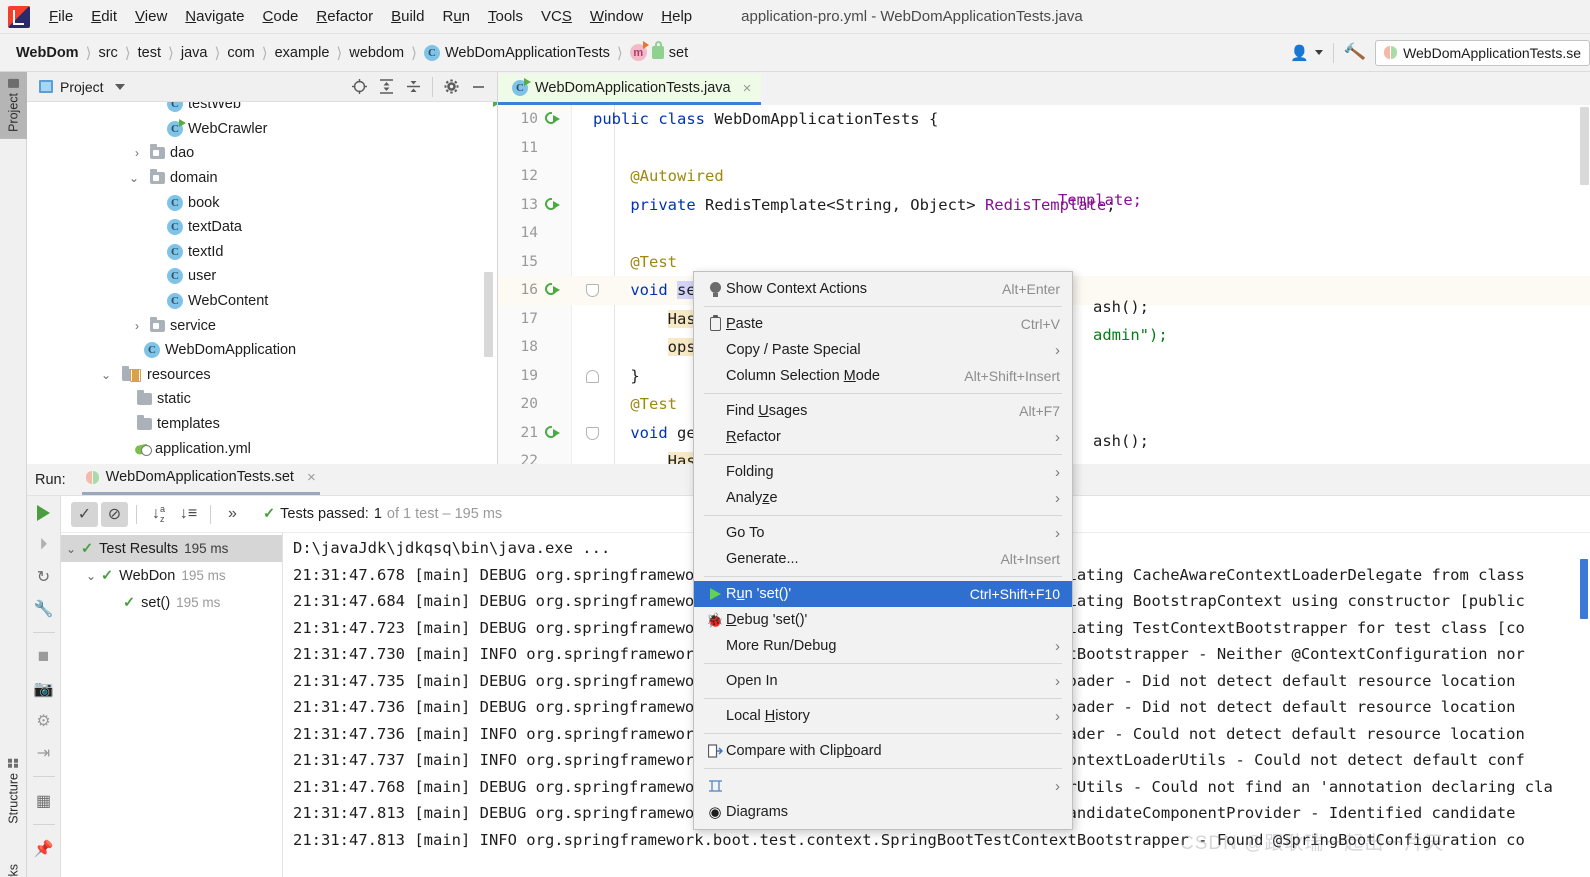  Describe the element at coordinates (43, 848) in the screenshot. I see `pin-icon: 📌` at that location.